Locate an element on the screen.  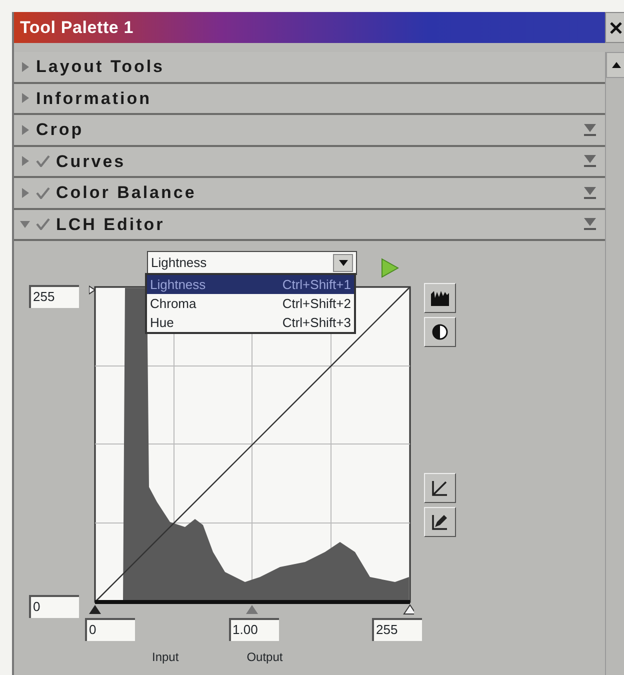
histogram-button is located at coordinates (440, 298).